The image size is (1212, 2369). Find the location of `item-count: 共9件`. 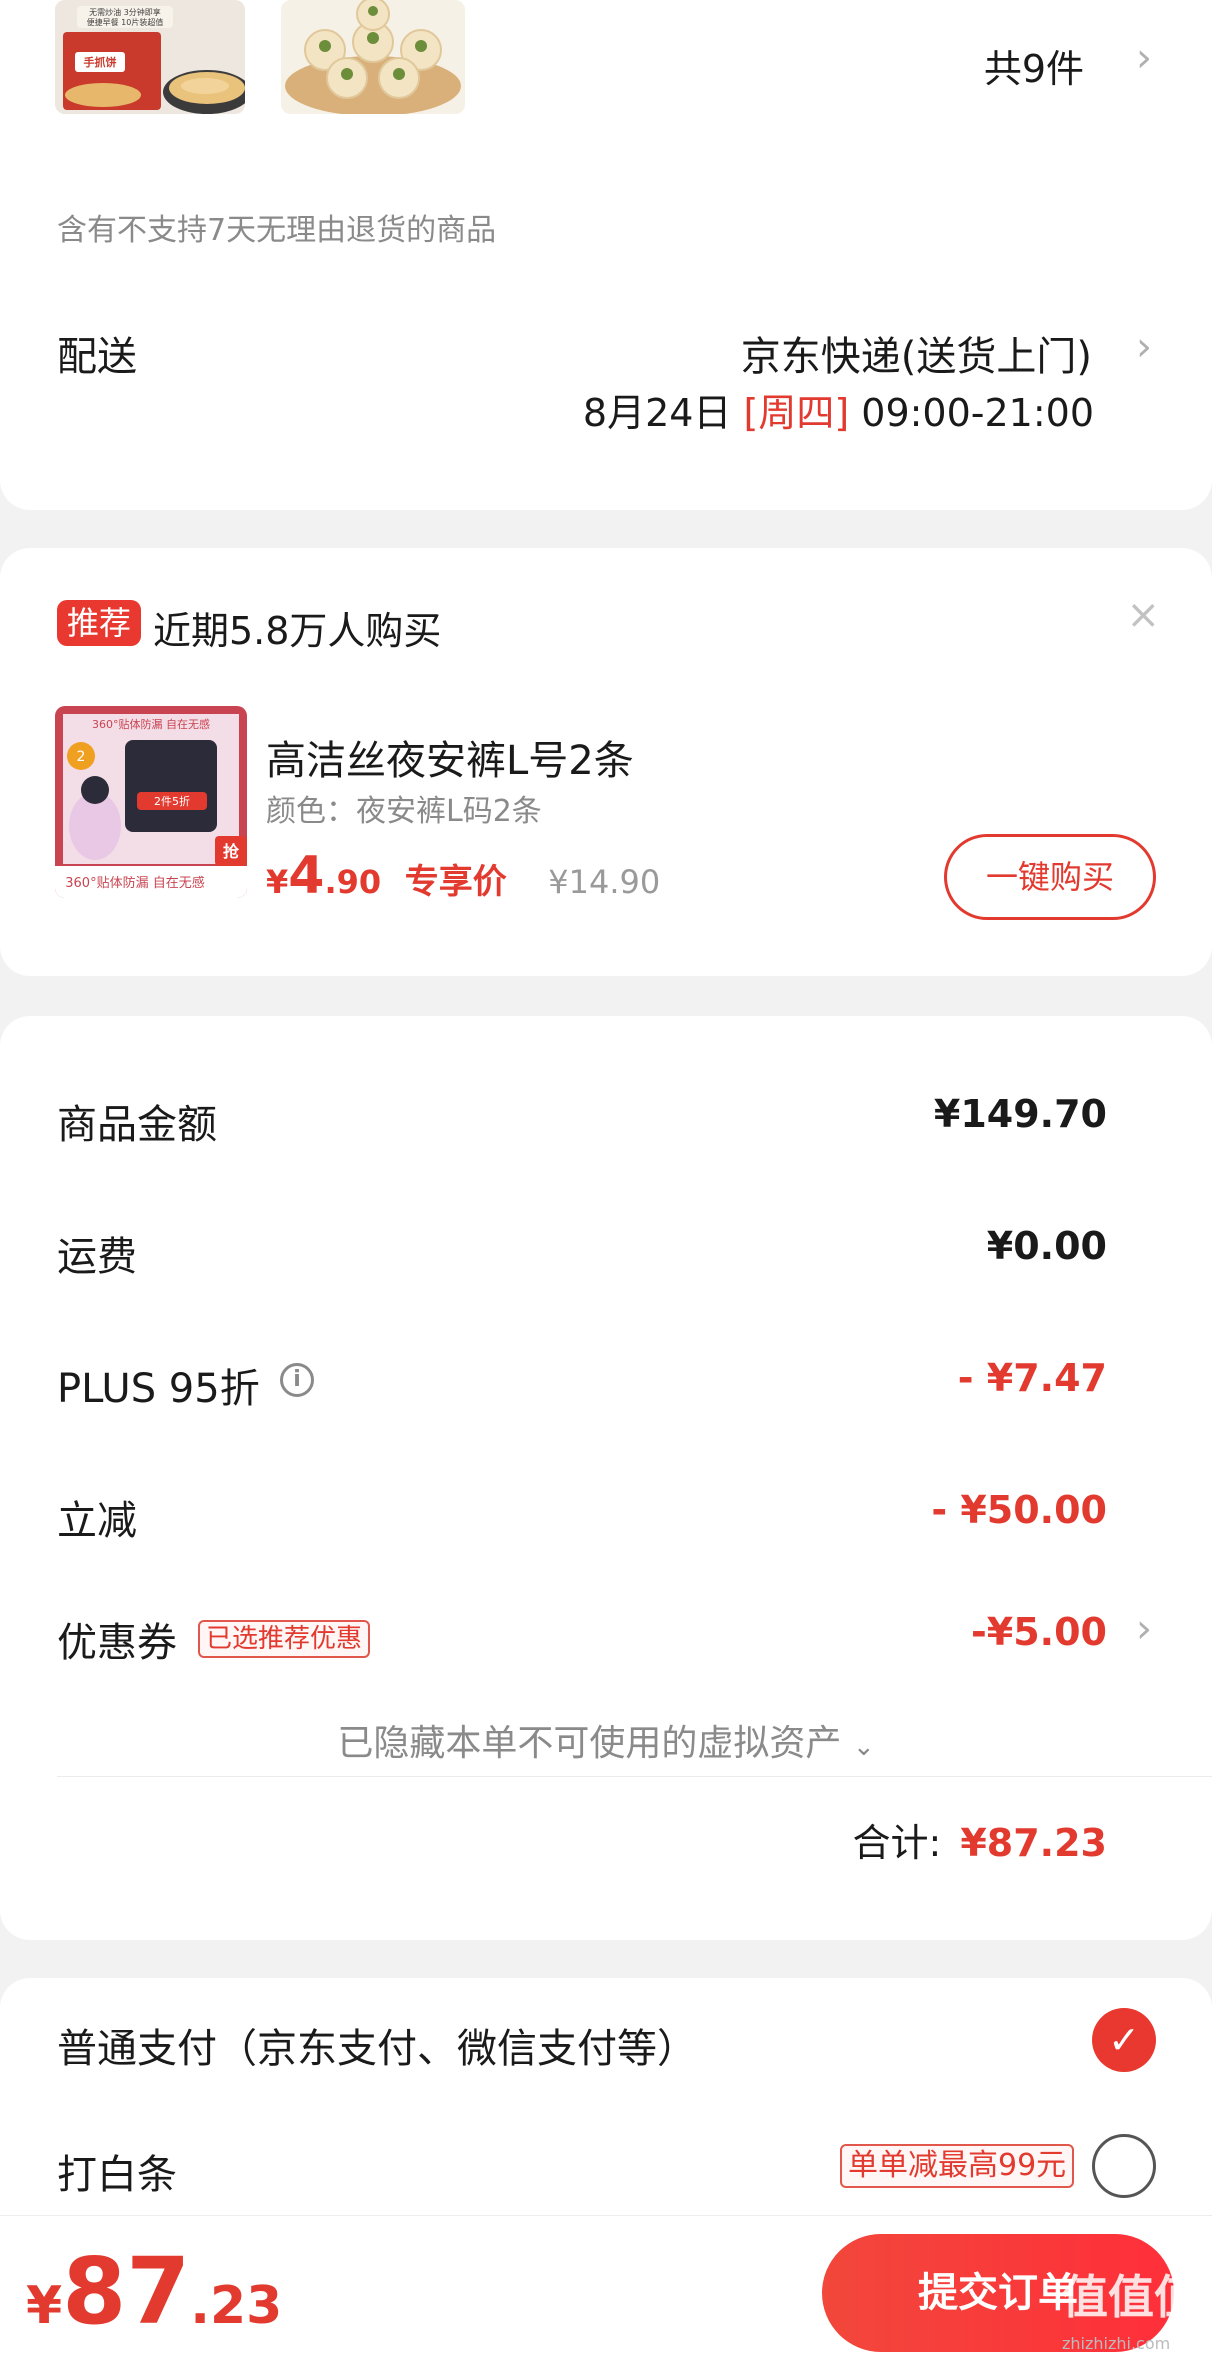

item-count: 共9件 is located at coordinates (1034, 65).